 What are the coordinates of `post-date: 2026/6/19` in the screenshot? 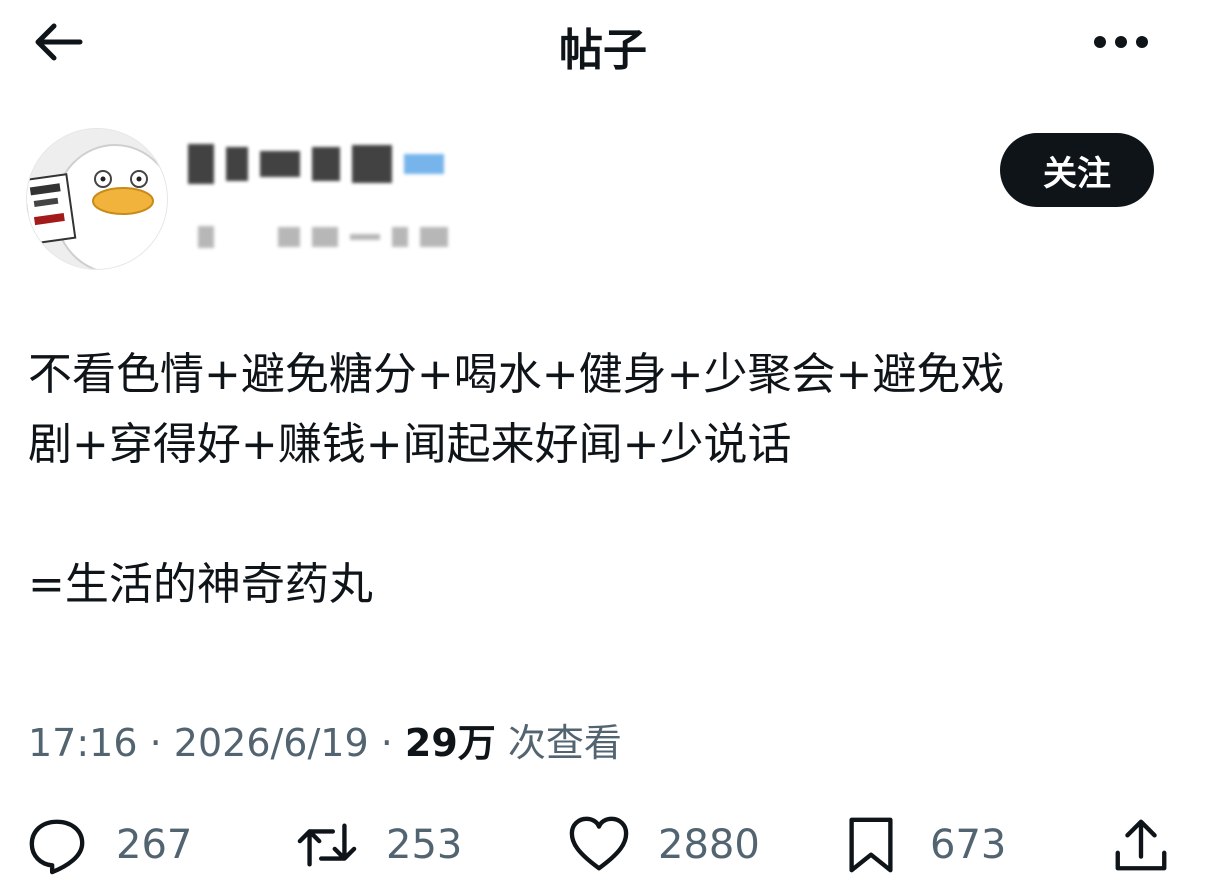 It's located at (271, 743).